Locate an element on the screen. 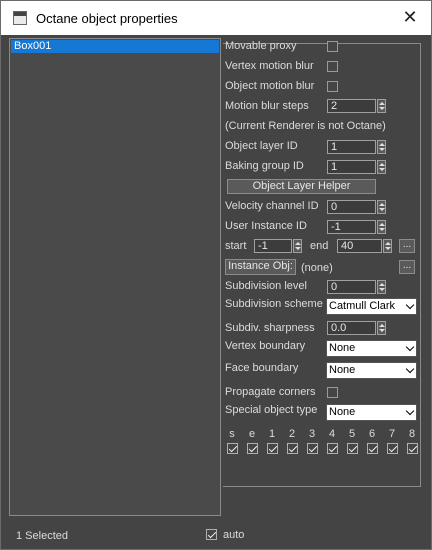 The height and width of the screenshot is (550, 432). object-layer-helper-button: Object Layer Helper is located at coordinates (301, 186).